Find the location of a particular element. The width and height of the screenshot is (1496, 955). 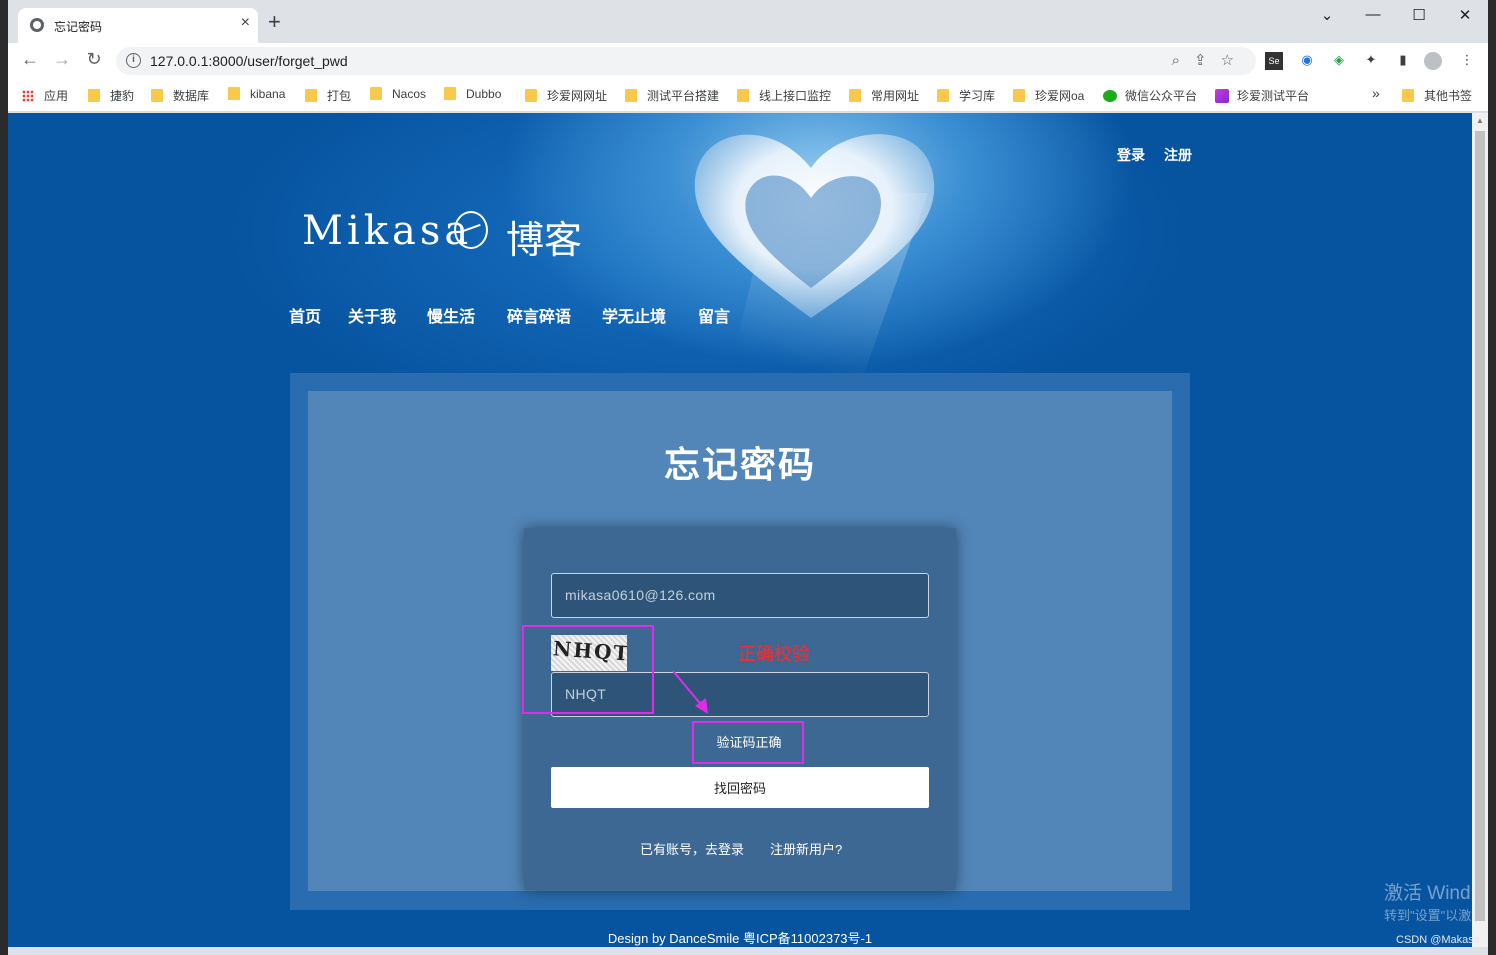

nav-guestbook: 留言 is located at coordinates (714, 315).